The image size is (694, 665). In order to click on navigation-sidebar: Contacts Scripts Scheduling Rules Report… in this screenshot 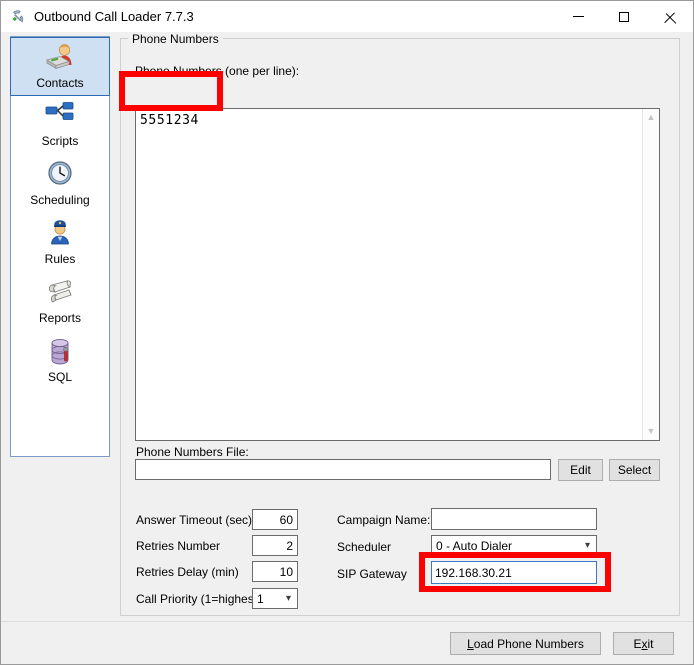, I will do `click(60, 246)`.